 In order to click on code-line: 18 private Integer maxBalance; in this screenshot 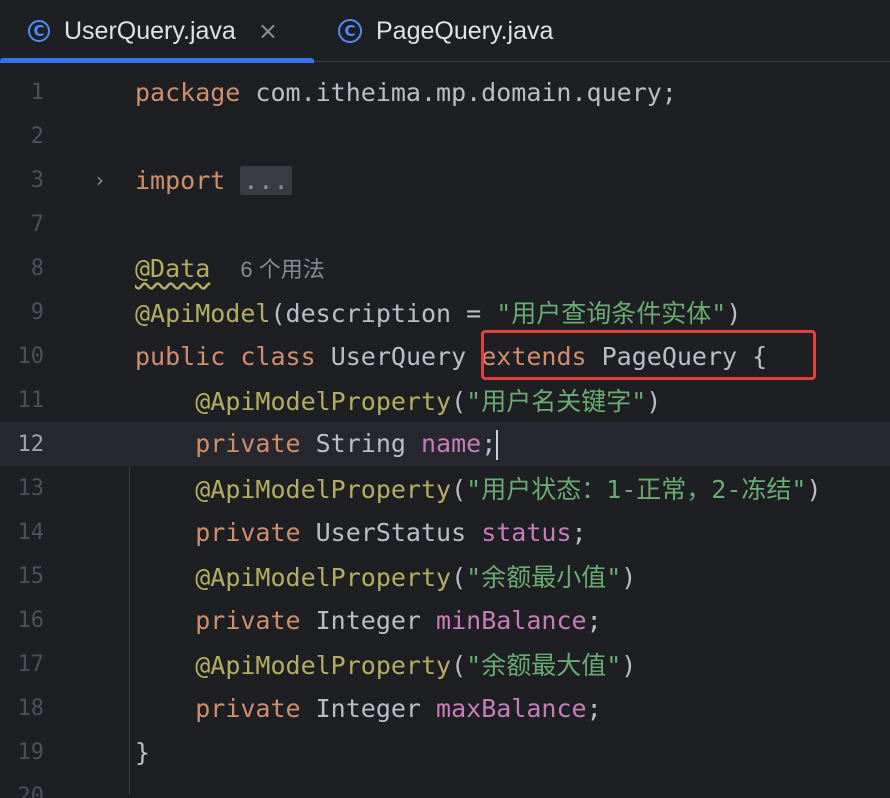, I will do `click(445, 708)`.